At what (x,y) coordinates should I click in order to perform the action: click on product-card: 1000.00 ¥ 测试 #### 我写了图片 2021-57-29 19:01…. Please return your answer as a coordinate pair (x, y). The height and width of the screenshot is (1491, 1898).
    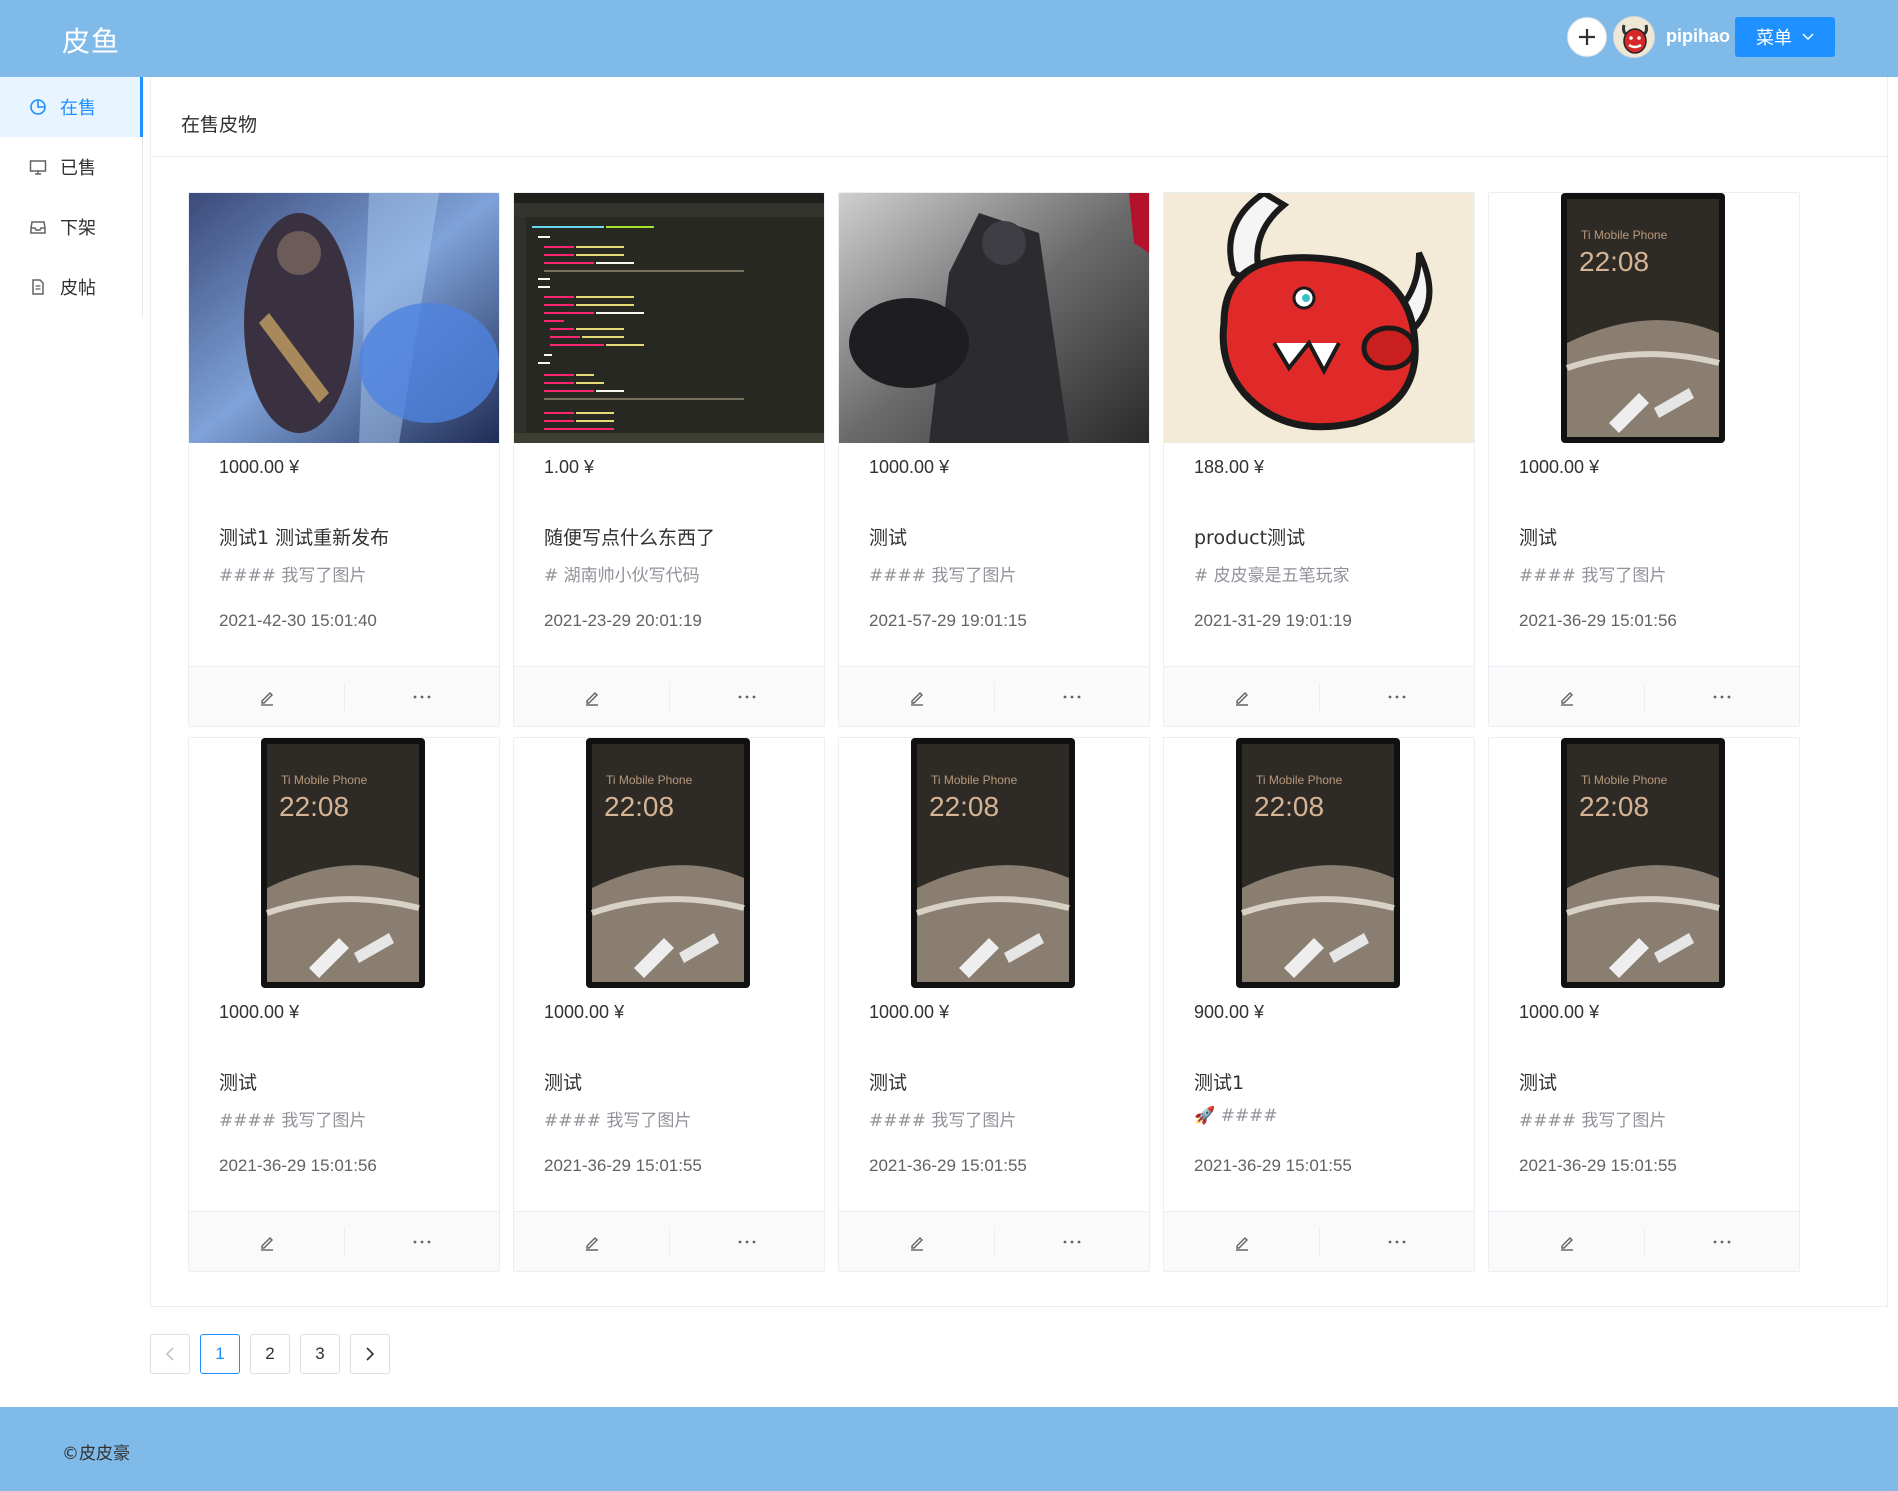
    Looking at the image, I should click on (994, 459).